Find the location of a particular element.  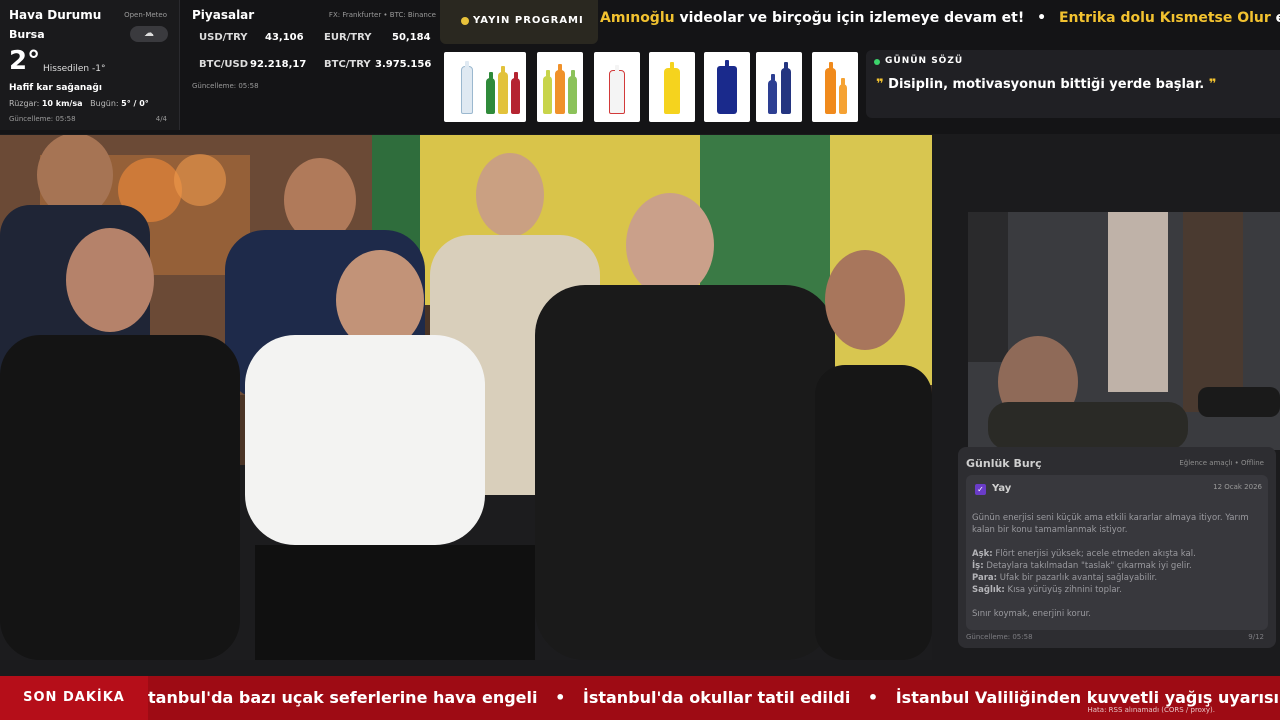

weather-temperature: 2° is located at coordinates (25, 61).